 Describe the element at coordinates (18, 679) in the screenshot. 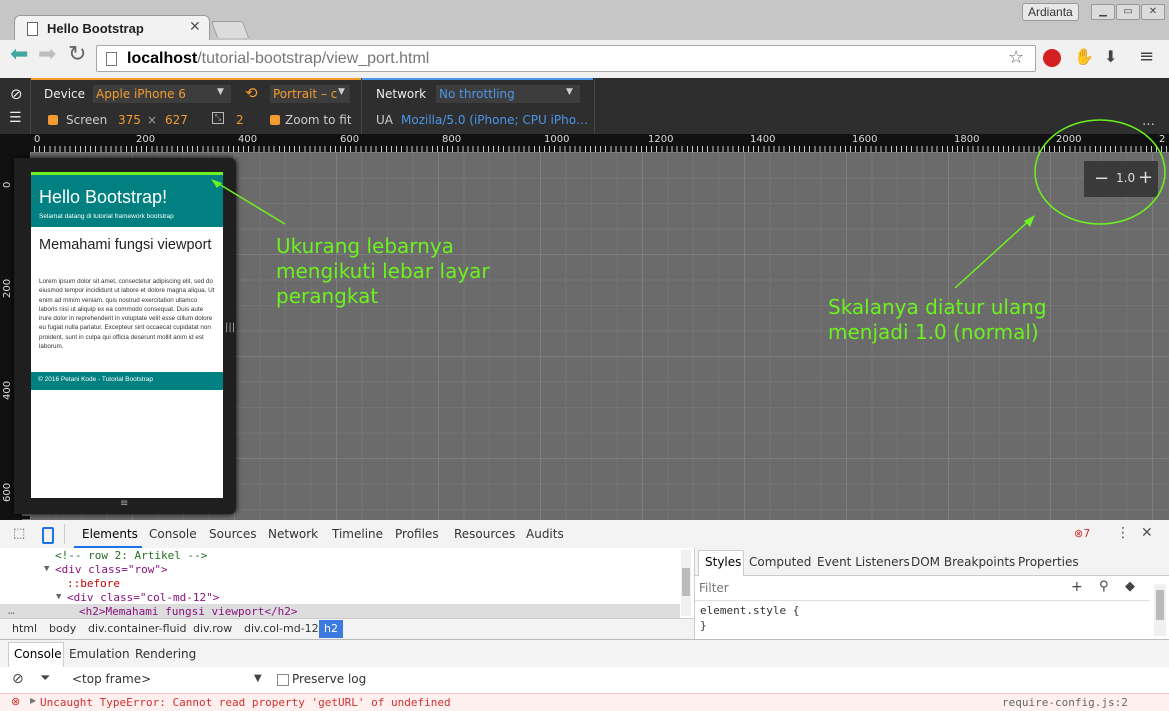

I see `clear-console-icon: ⊘` at that location.